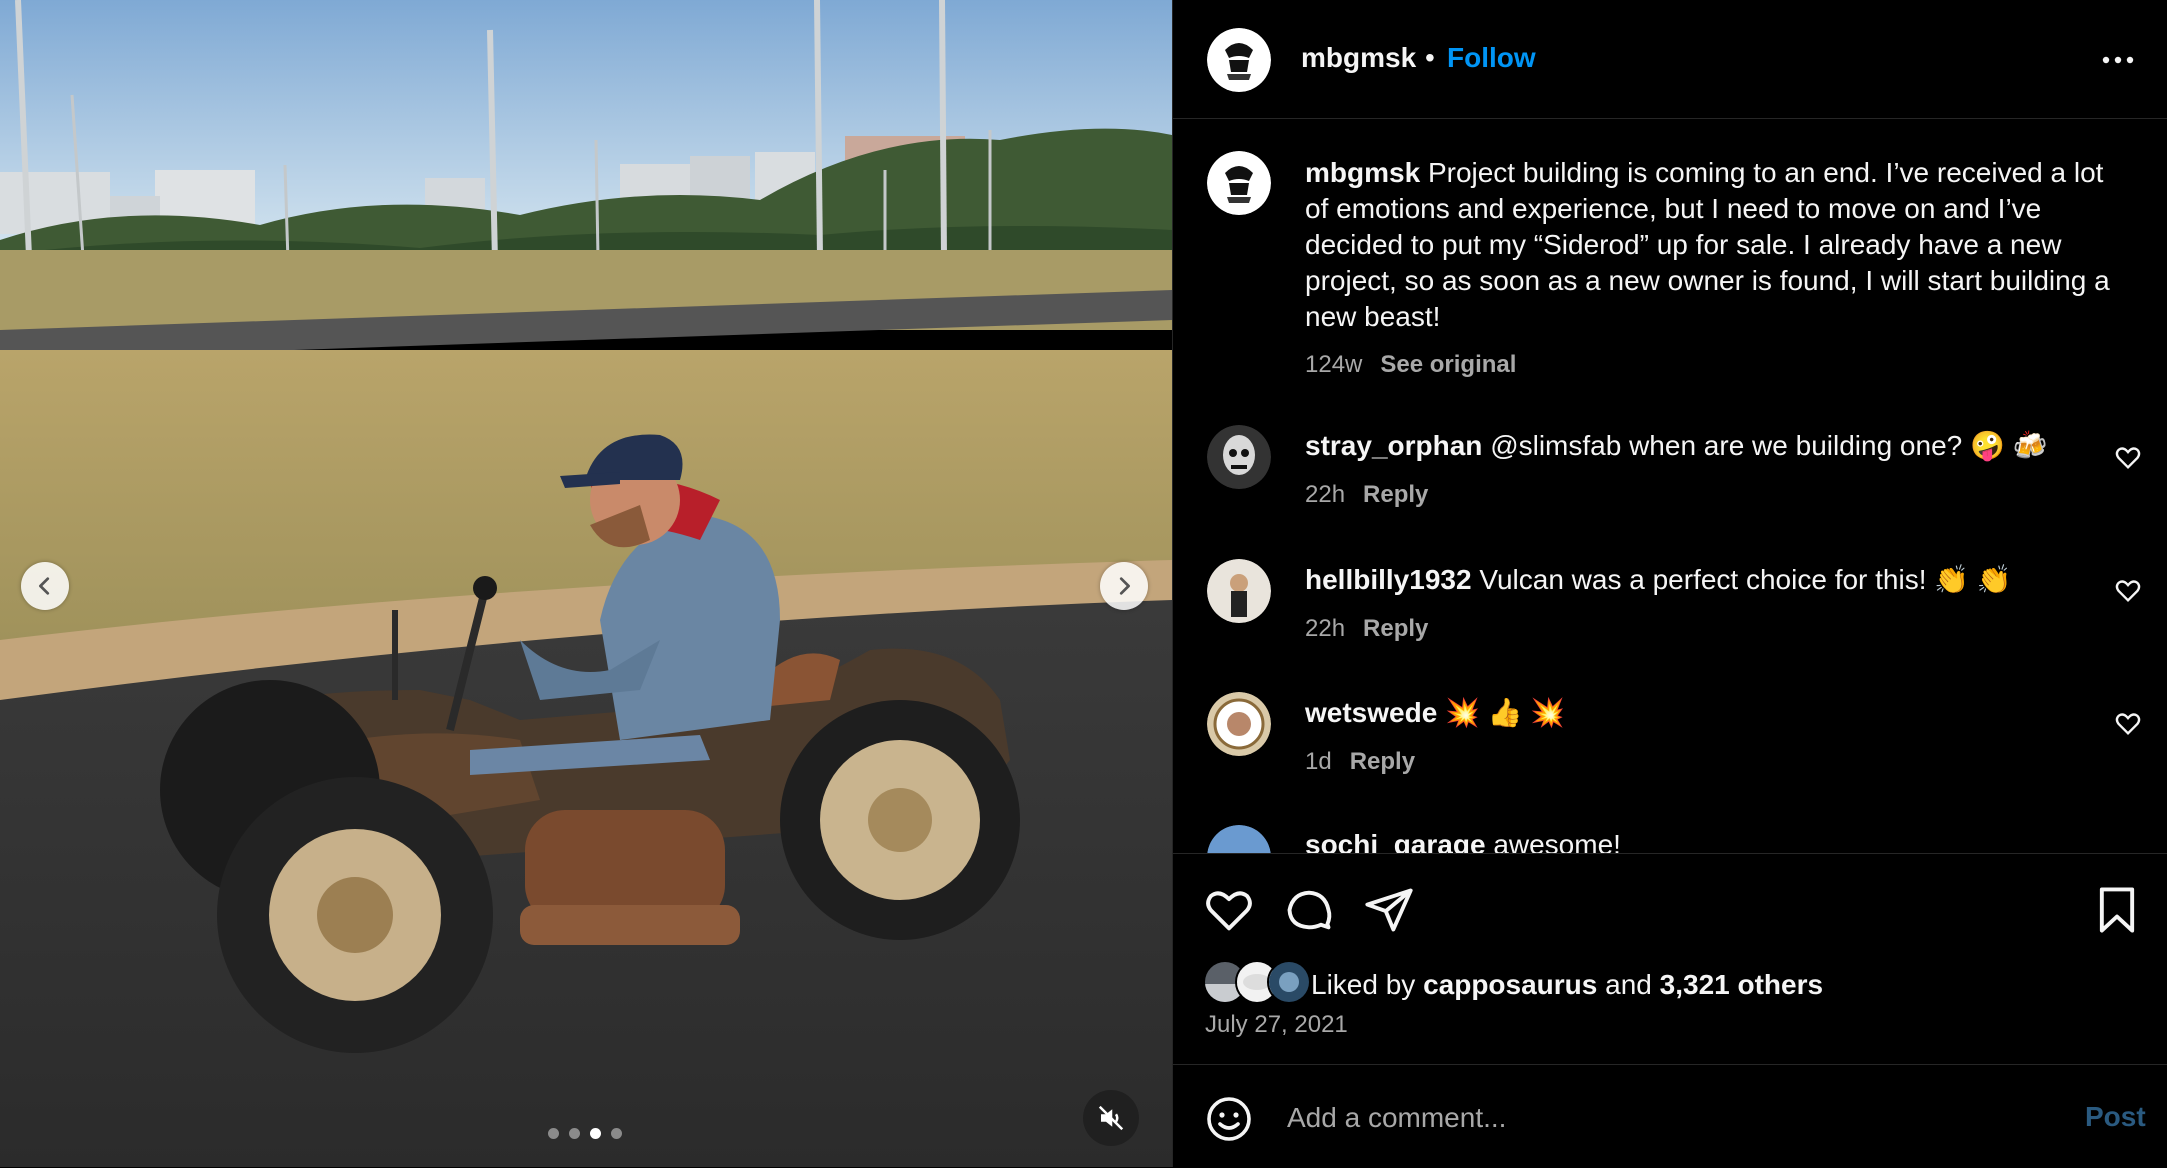 This screenshot has height=1168, width=2167. Describe the element at coordinates (2118, 60) in the screenshot. I see `more-options-icon` at that location.